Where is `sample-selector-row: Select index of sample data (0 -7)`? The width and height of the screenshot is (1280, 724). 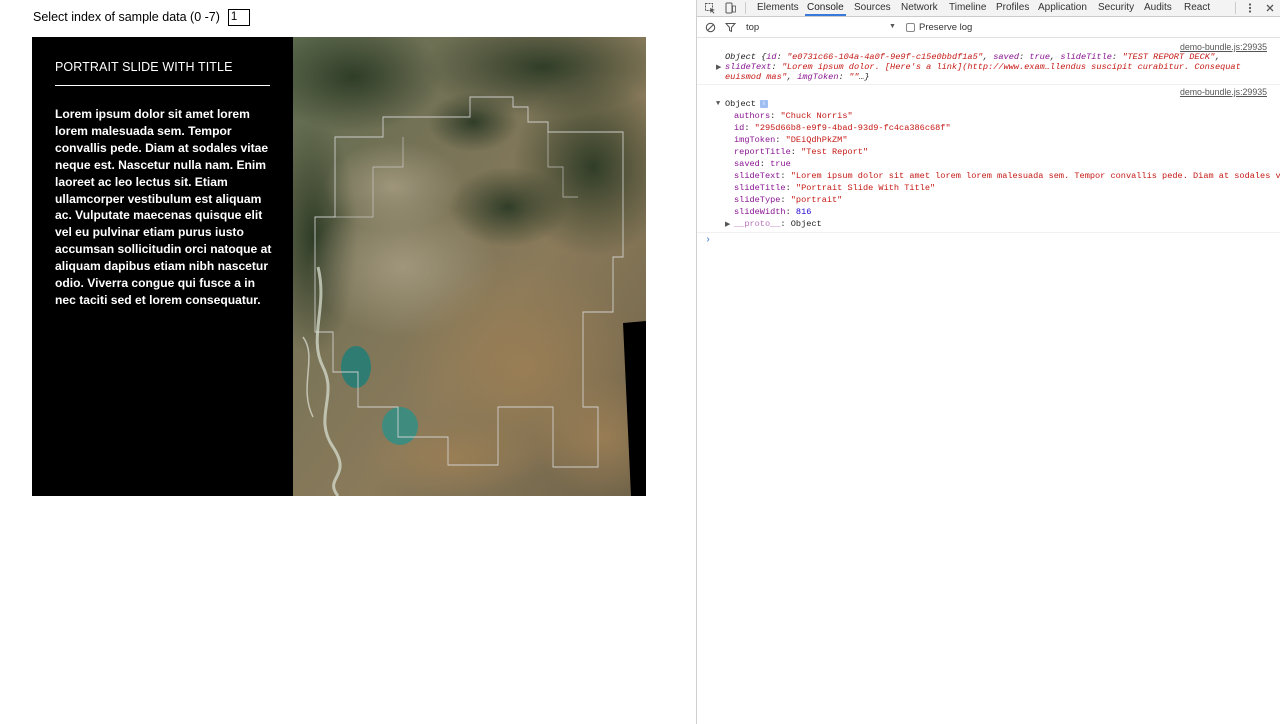 sample-selector-row: Select index of sample data (0 -7) is located at coordinates (141, 17).